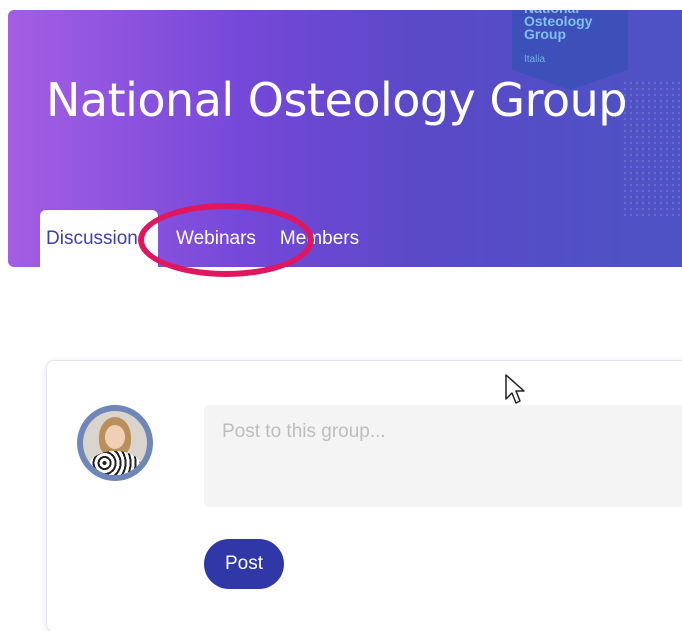 This screenshot has width=682, height=631. I want to click on banner-pattern, so click(652, 150).